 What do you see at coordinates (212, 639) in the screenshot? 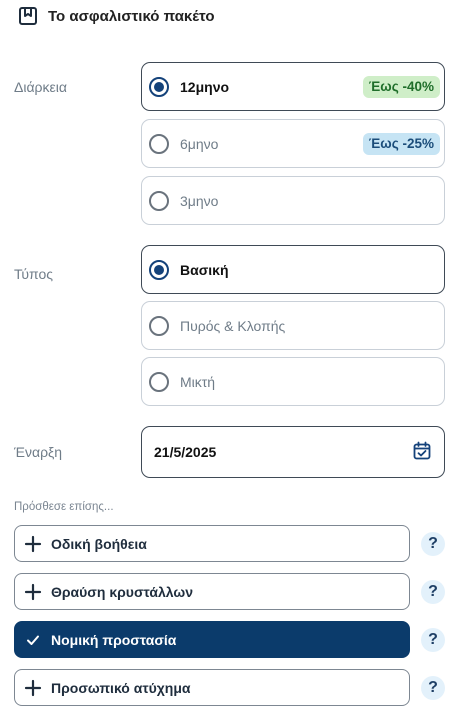
I see `addon-legal-protection: Νομική προστασία` at bounding box center [212, 639].